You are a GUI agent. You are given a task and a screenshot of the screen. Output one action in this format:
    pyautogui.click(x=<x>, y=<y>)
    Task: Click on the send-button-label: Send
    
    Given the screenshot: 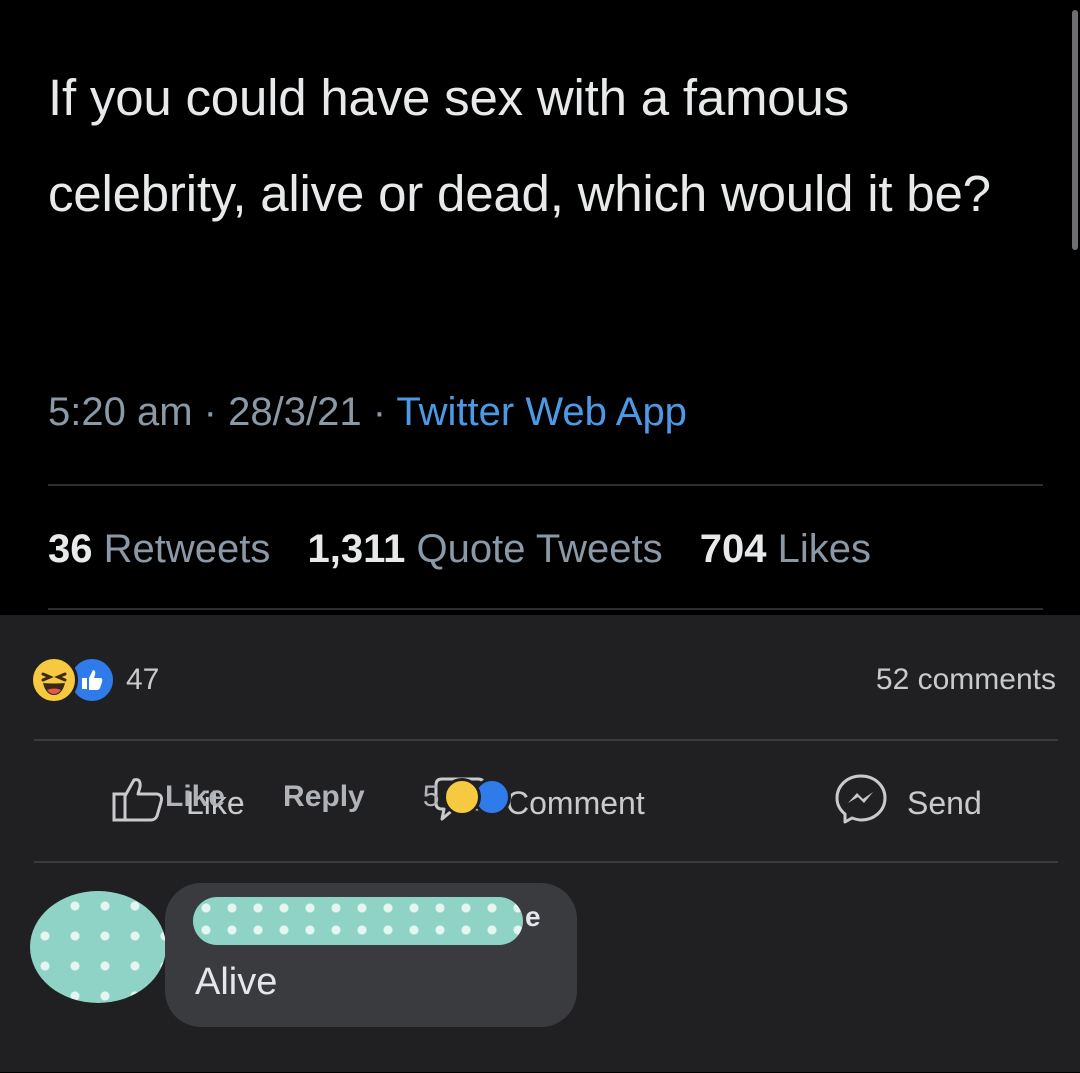 What is the action you would take?
    pyautogui.click(x=944, y=802)
    